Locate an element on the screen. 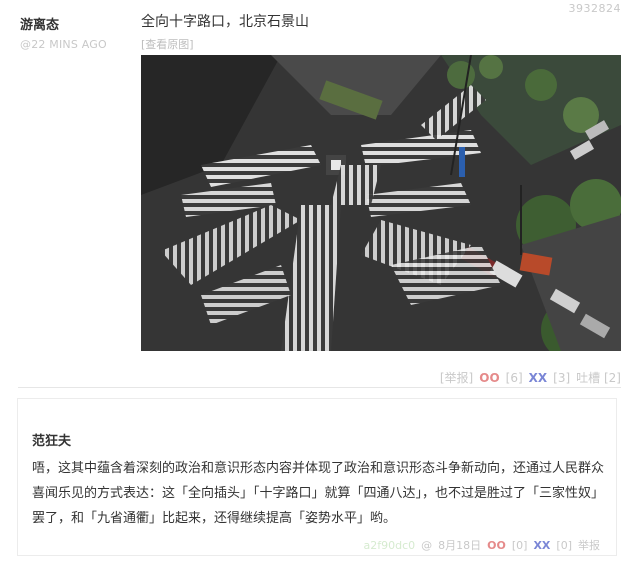 This screenshot has width=641, height=562. post-actions: [举报] OO [6] XX [3] 吐槽 [2] is located at coordinates (530, 377).